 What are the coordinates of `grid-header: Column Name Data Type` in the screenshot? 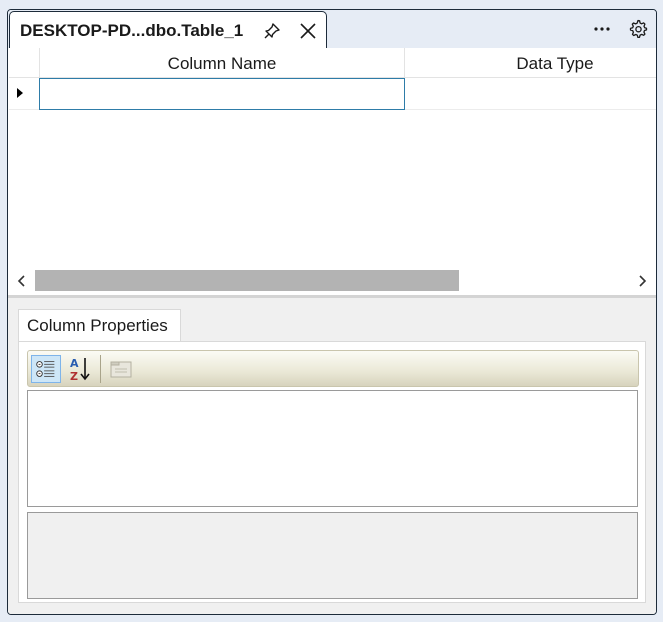 It's located at (332, 63).